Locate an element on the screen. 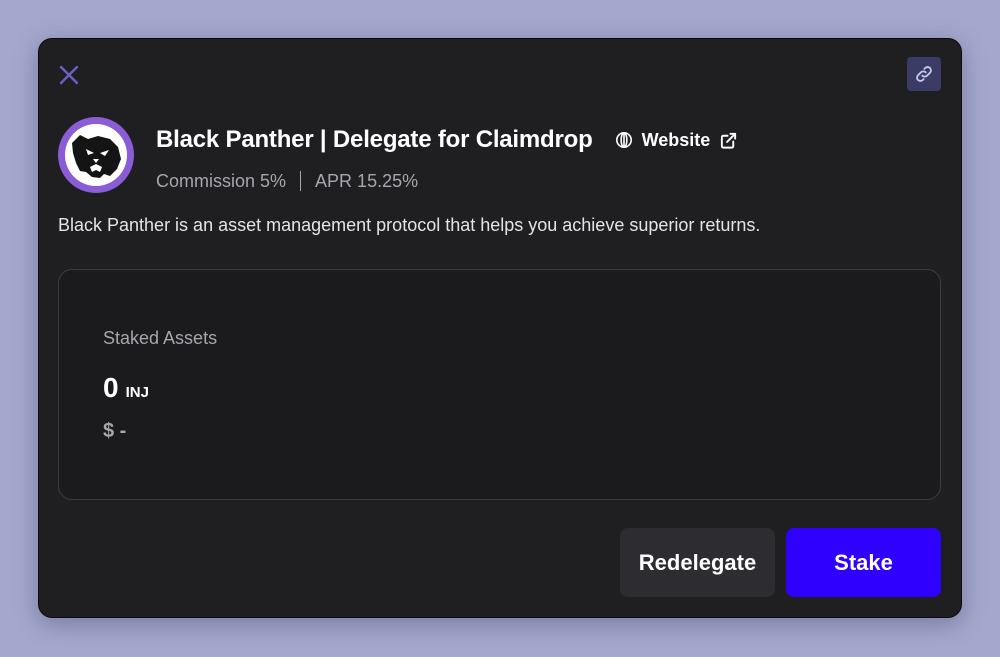  website-link: Website is located at coordinates (677, 140).